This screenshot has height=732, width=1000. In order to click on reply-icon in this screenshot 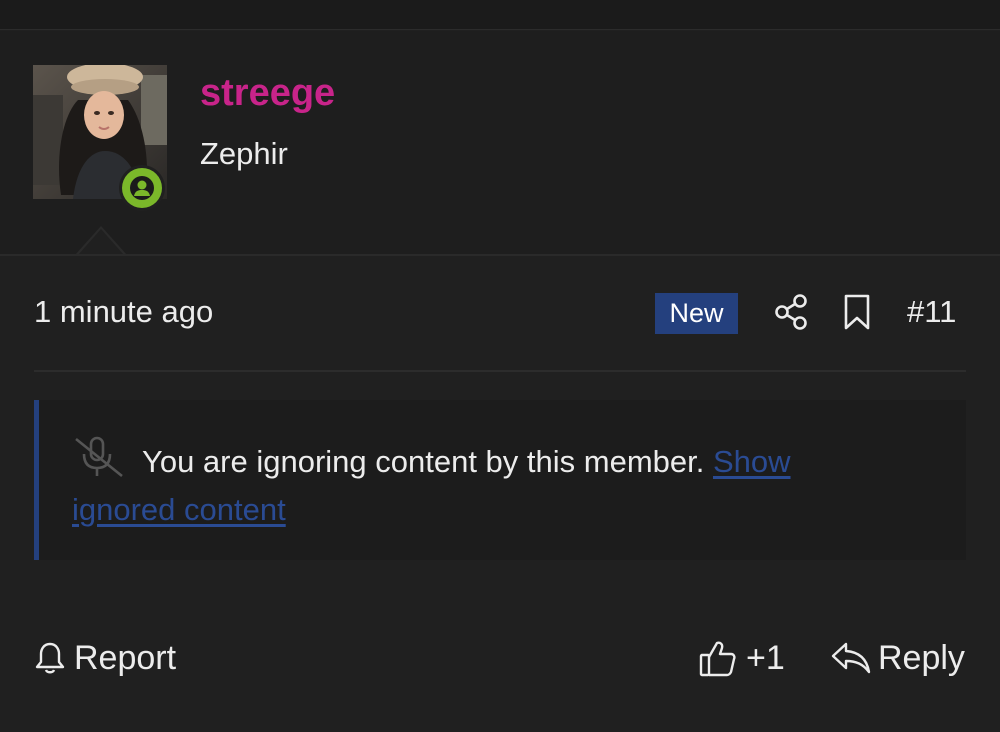, I will do `click(851, 658)`.